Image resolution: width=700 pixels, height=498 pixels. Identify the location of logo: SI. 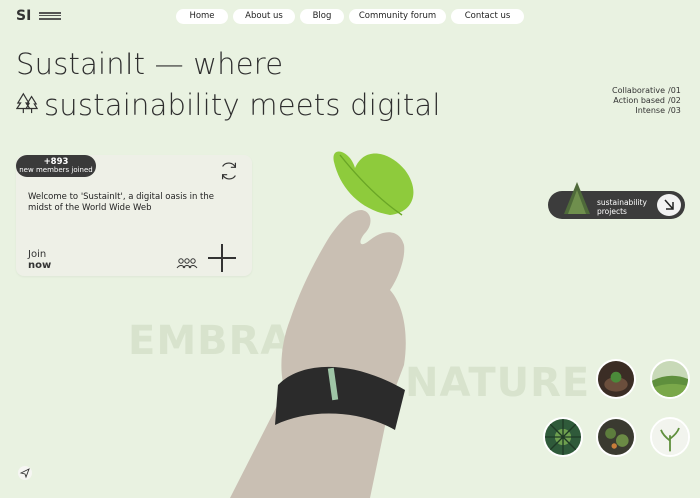
(23, 16).